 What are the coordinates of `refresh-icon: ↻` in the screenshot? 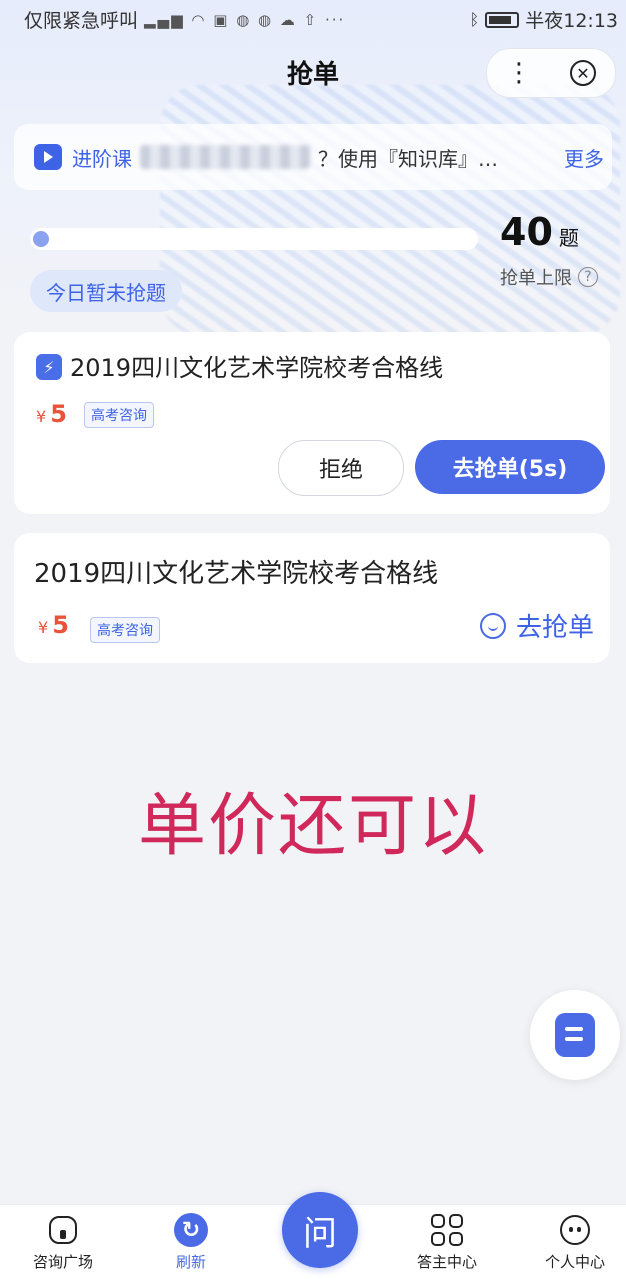 It's located at (191, 1230).